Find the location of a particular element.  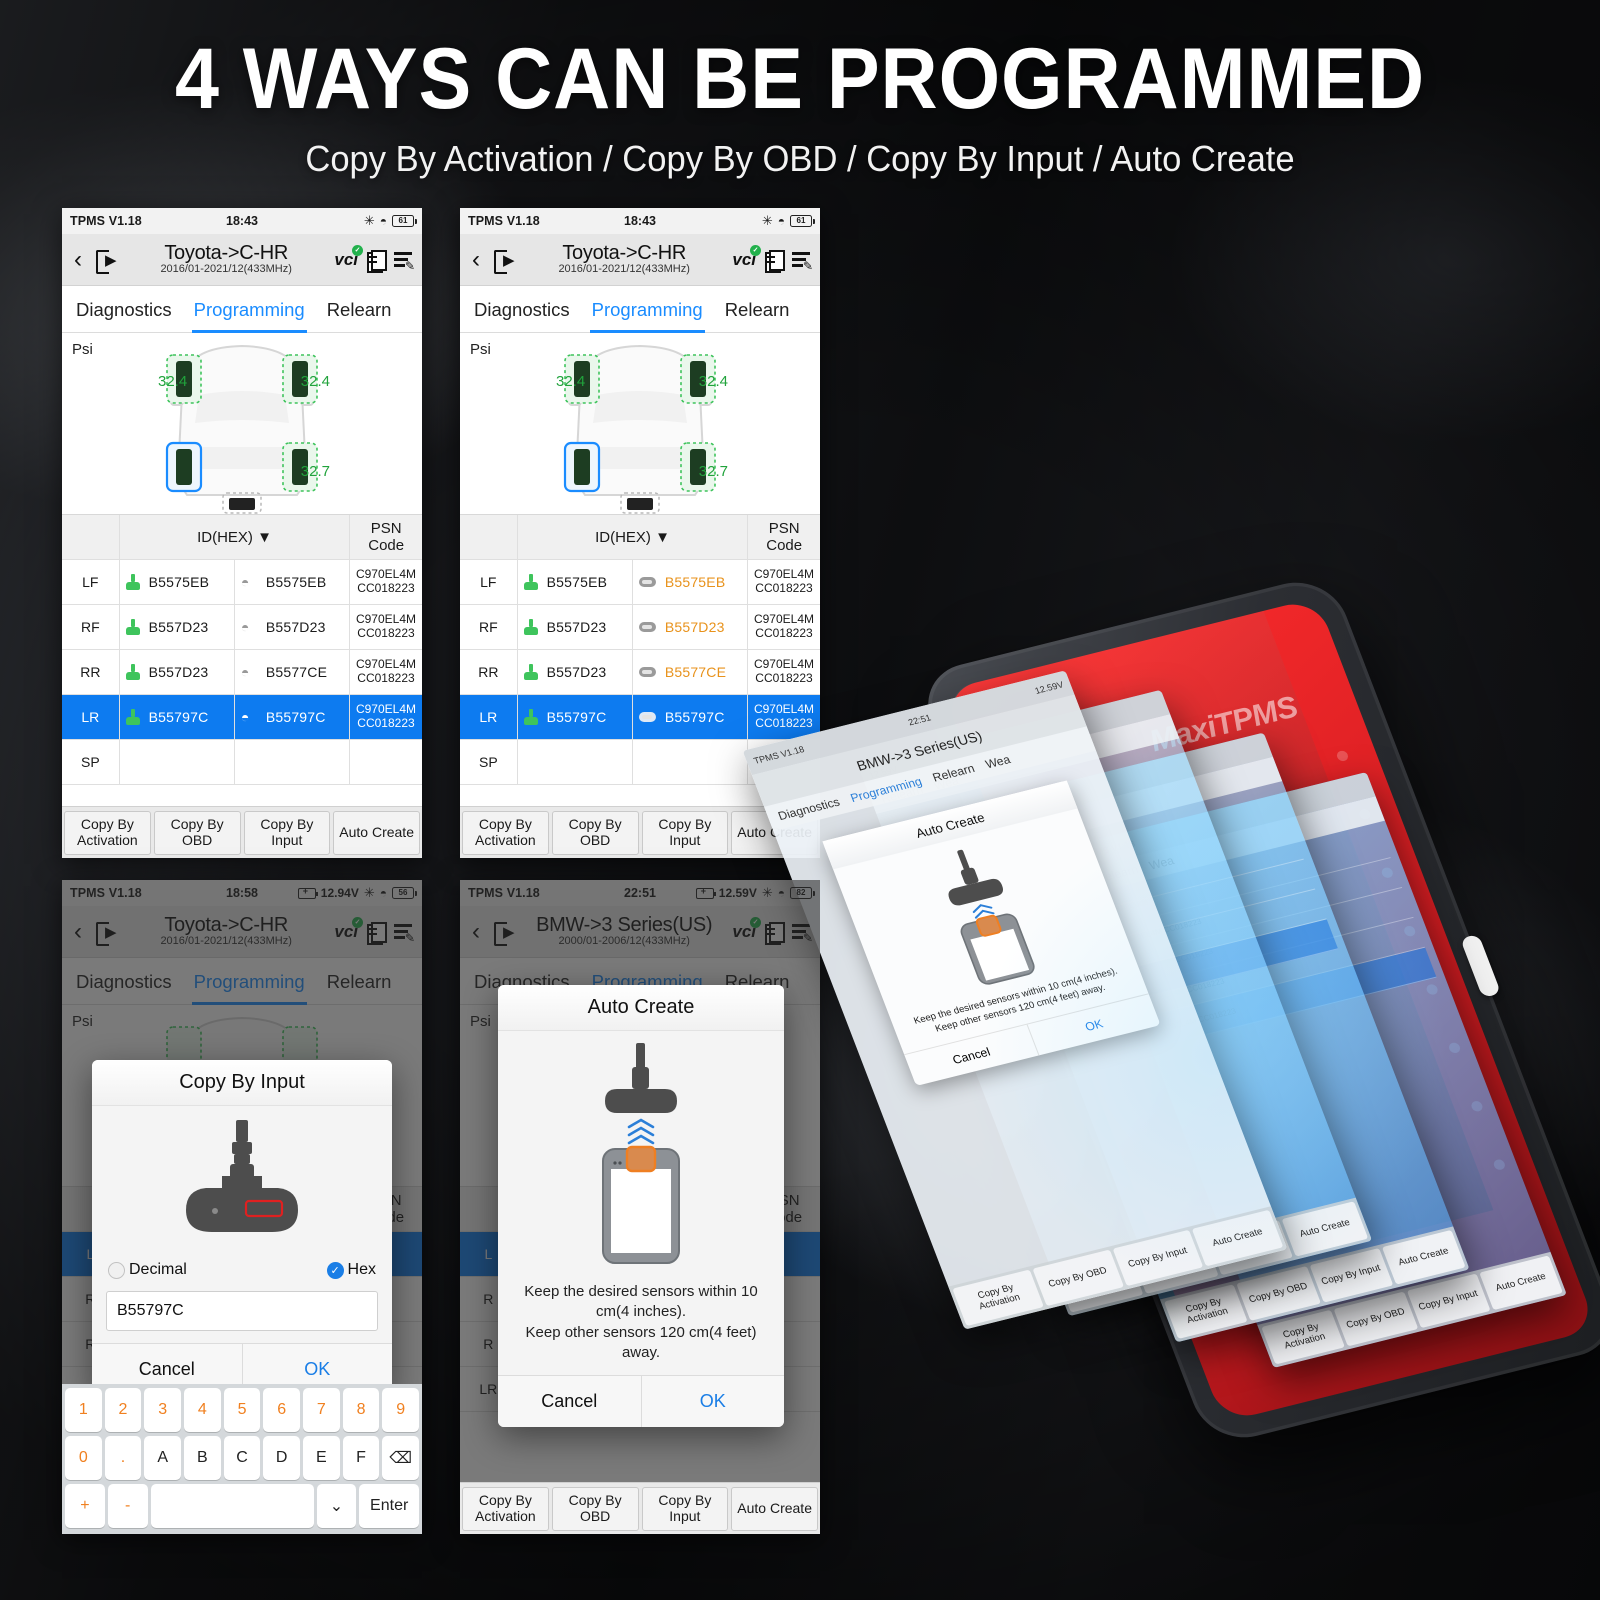

table-header-row: ID(HEX) ▼ PSN Code is located at coordinates (242, 537).